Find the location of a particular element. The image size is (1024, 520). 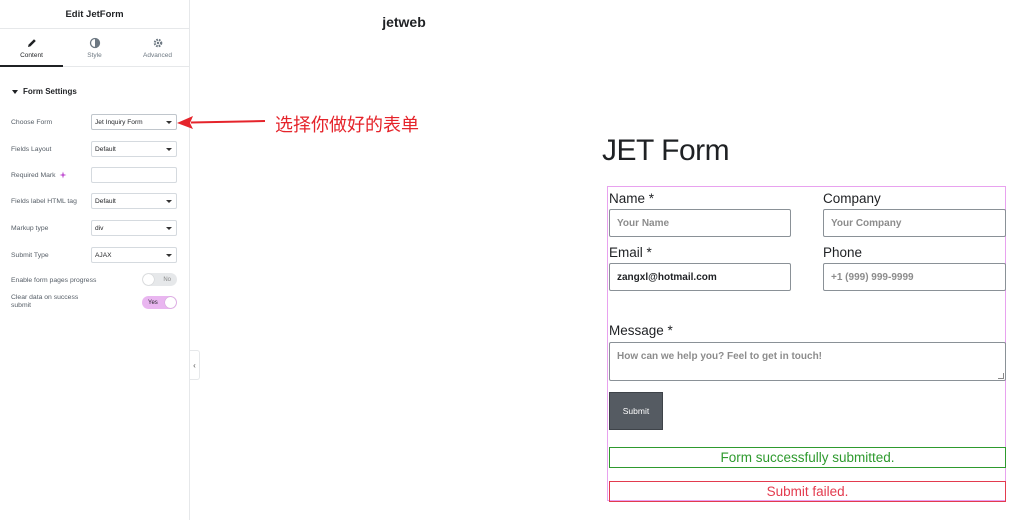

required-mark-label: Required Mark is located at coordinates (51, 175).